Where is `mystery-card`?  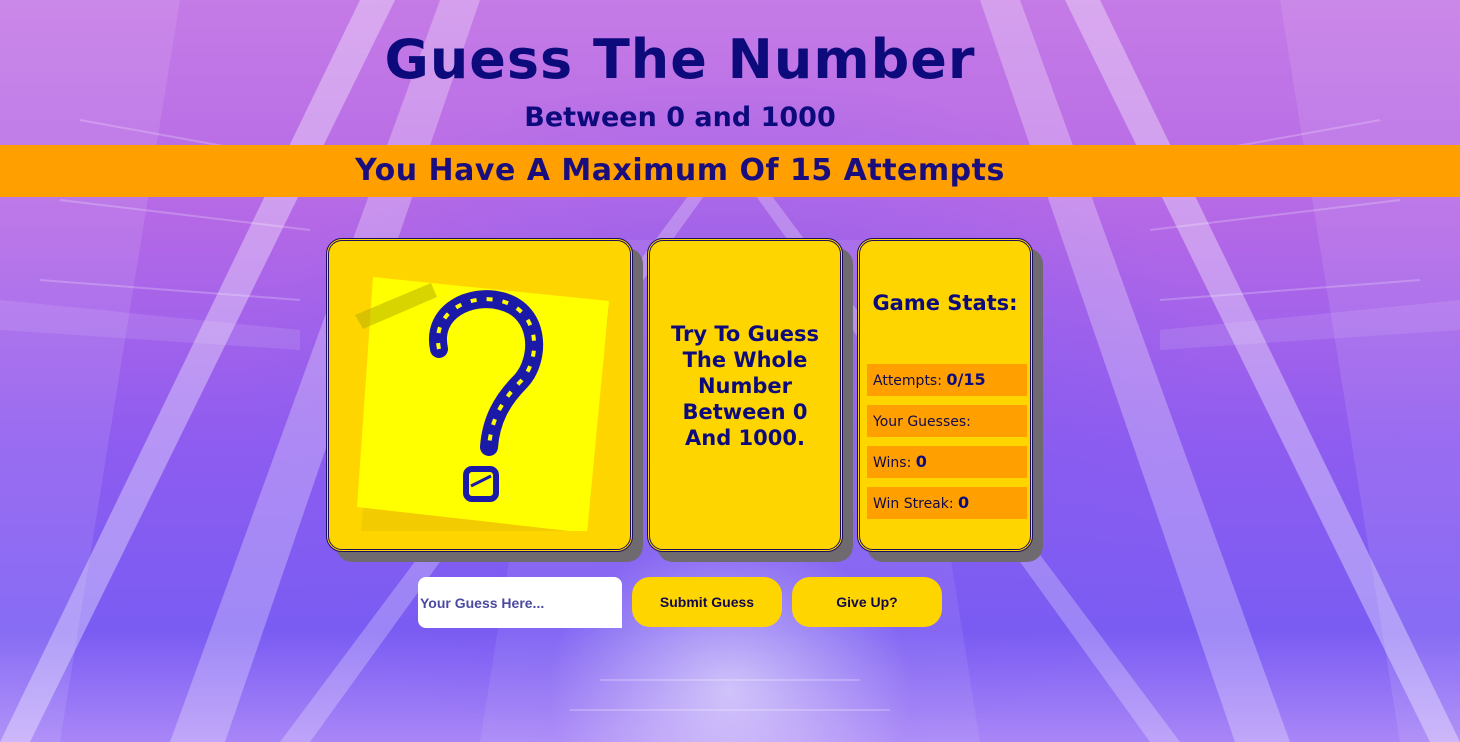 mystery-card is located at coordinates (479, 395).